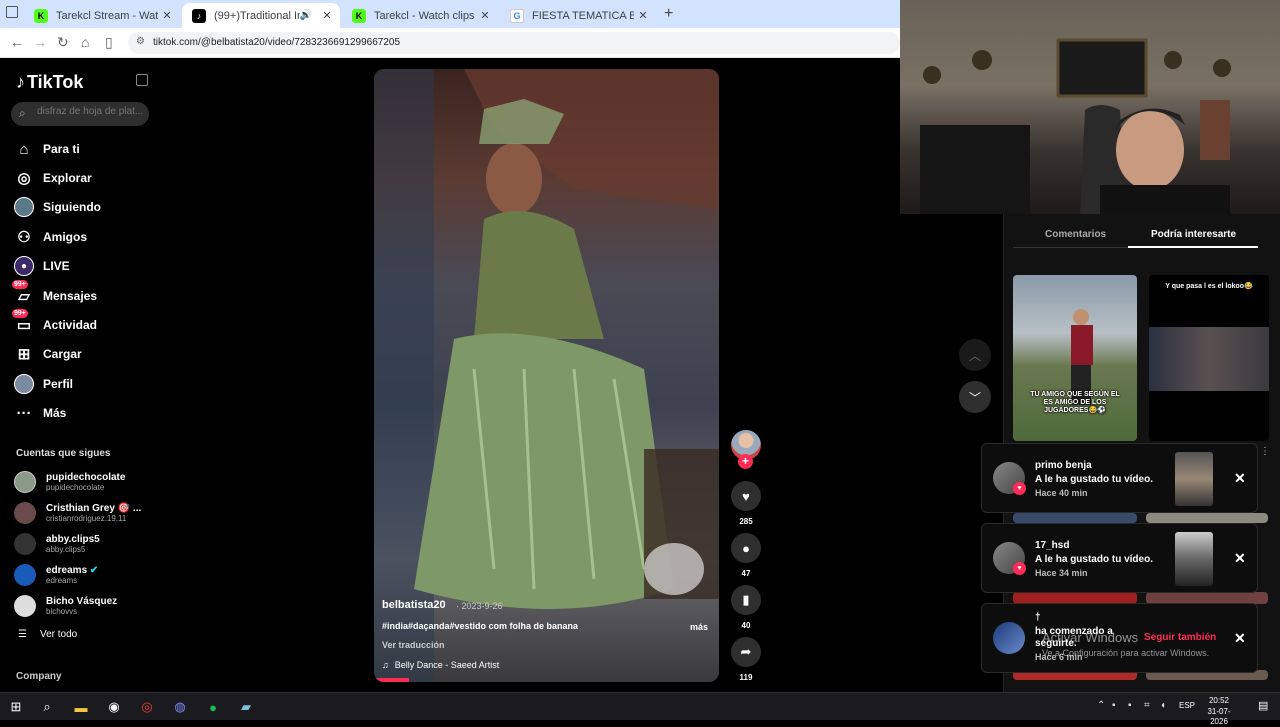 This screenshot has height=727, width=1280. What do you see at coordinates (413, 645) in the screenshot?
I see `translate-link: Ver traducción` at bounding box center [413, 645].